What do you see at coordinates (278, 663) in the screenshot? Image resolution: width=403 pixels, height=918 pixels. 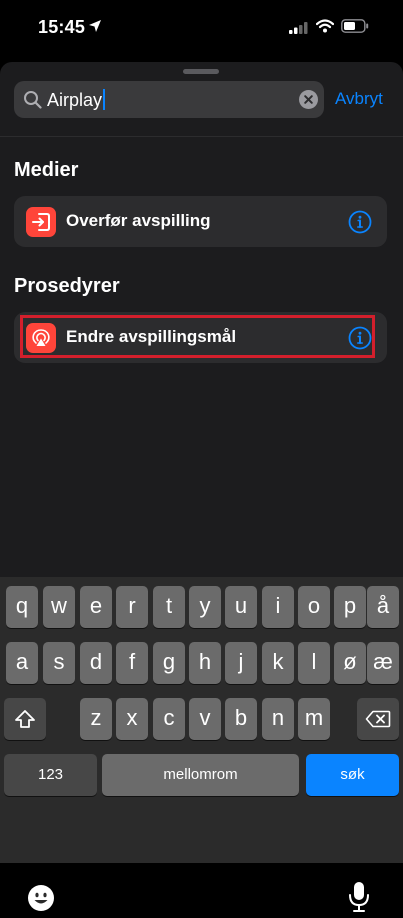 I see `key-k: k` at bounding box center [278, 663].